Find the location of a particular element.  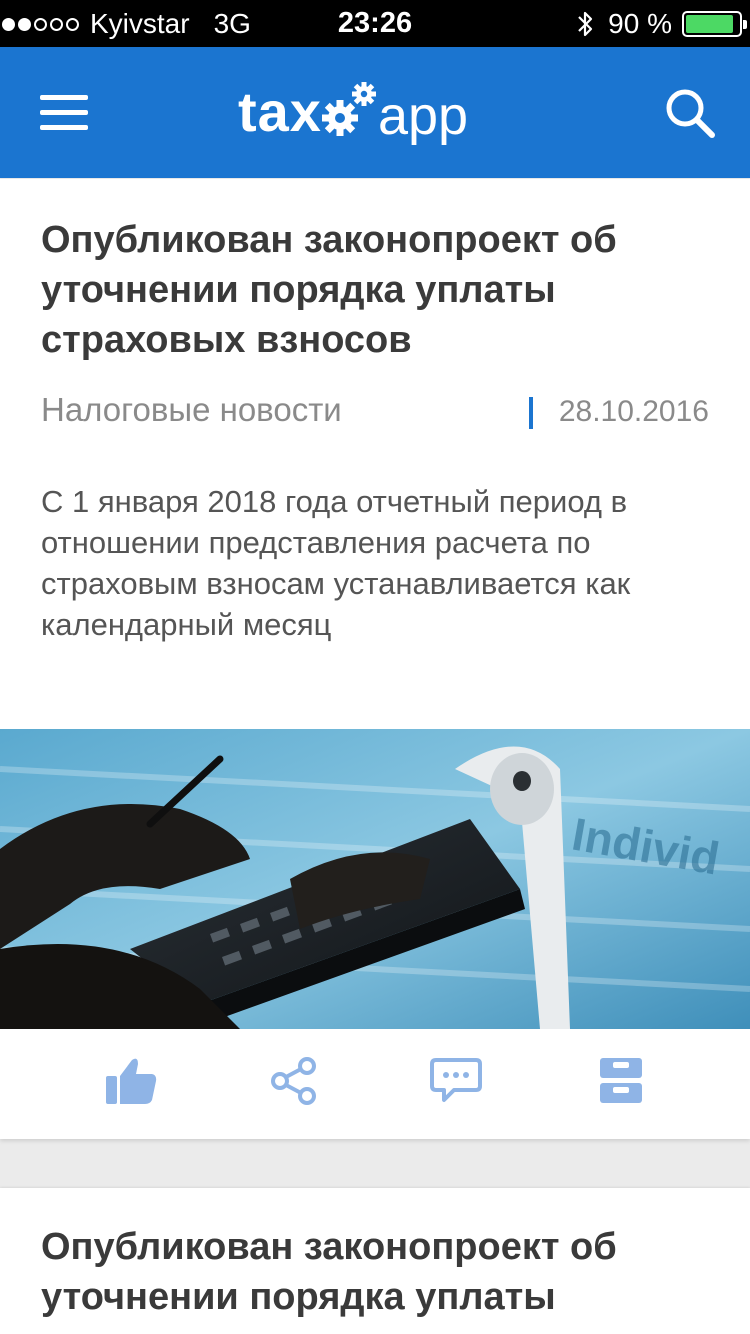

app-logo: tax app is located at coordinates (353, 111).